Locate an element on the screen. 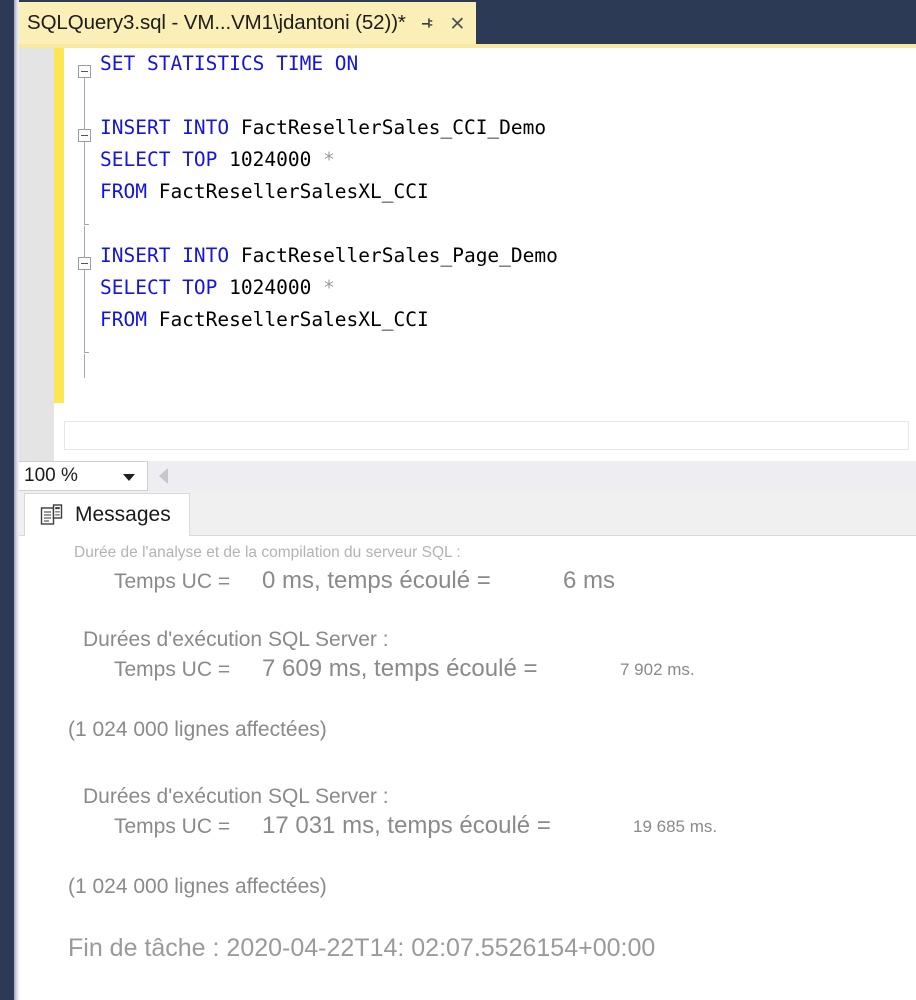  rows2: (1 024 000 lignes affectées) is located at coordinates (197, 886).